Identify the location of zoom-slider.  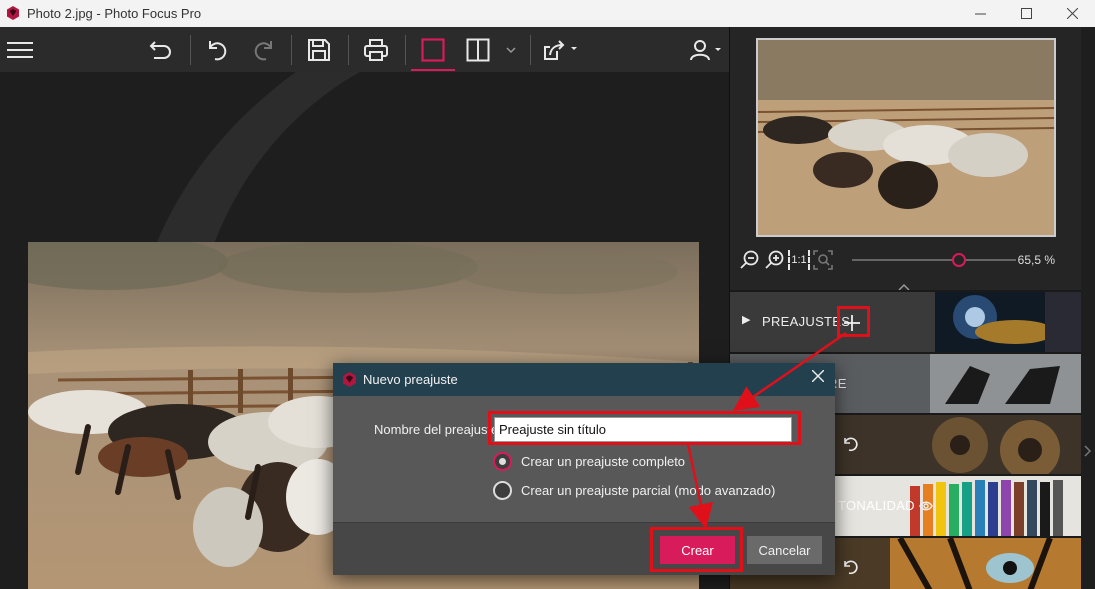
(934, 260).